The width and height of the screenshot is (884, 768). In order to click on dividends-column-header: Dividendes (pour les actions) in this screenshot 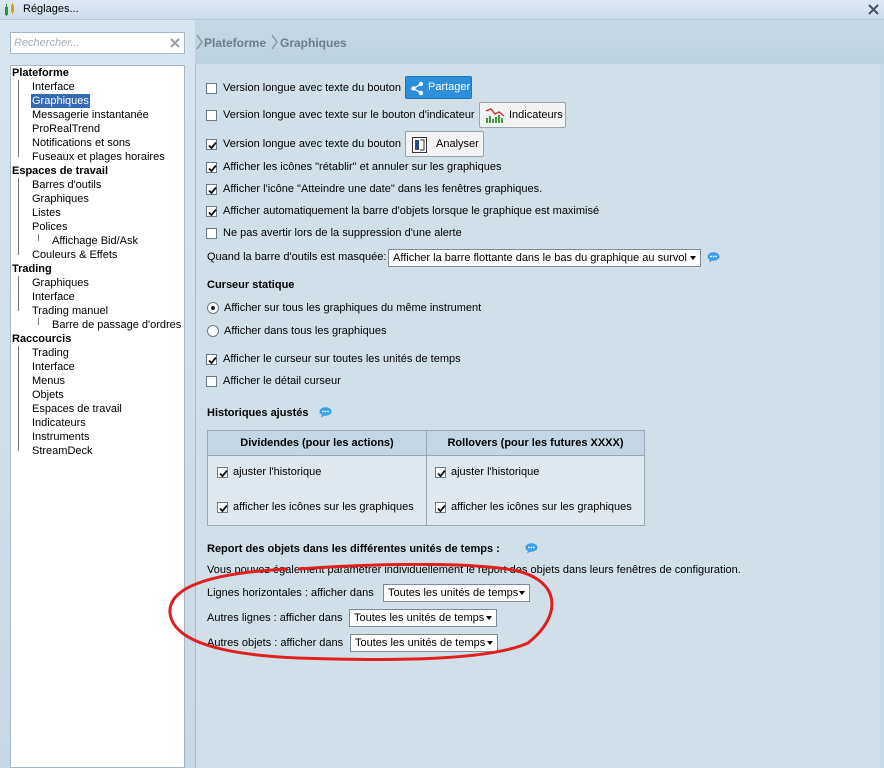, I will do `click(317, 443)`.